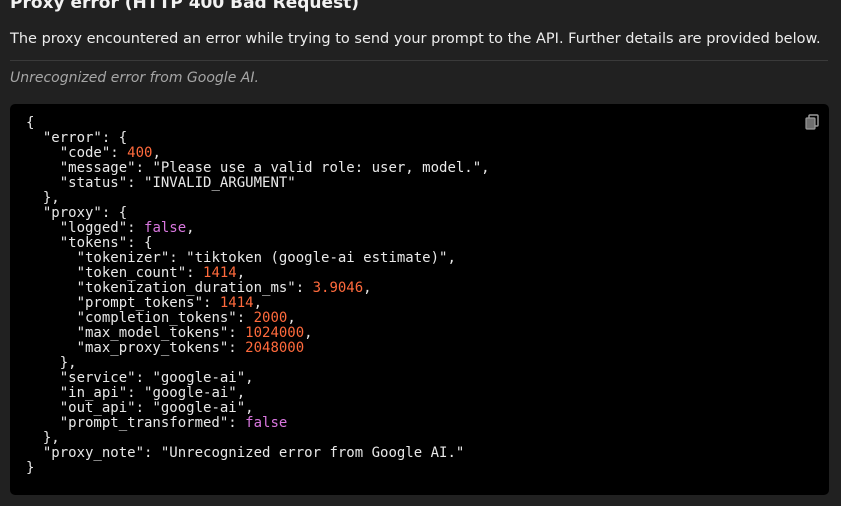 Image resolution: width=841 pixels, height=506 pixels. What do you see at coordinates (123, 258) in the screenshot?
I see `key-tokenizer: "tokenizer"` at bounding box center [123, 258].